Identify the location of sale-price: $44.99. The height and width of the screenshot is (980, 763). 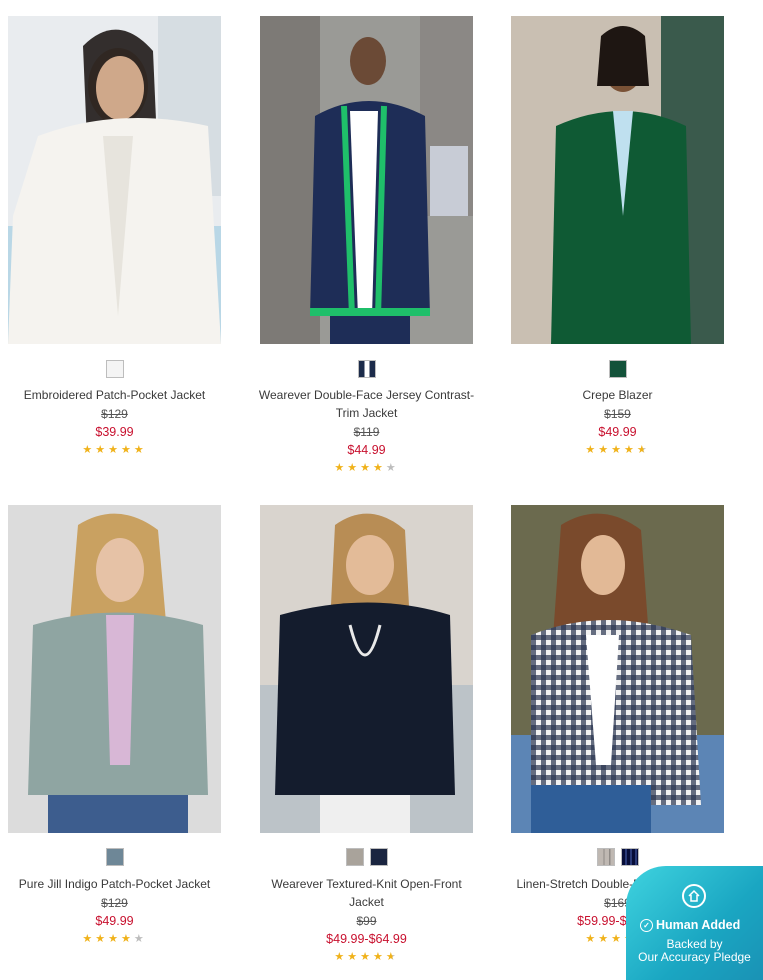
(366, 450).